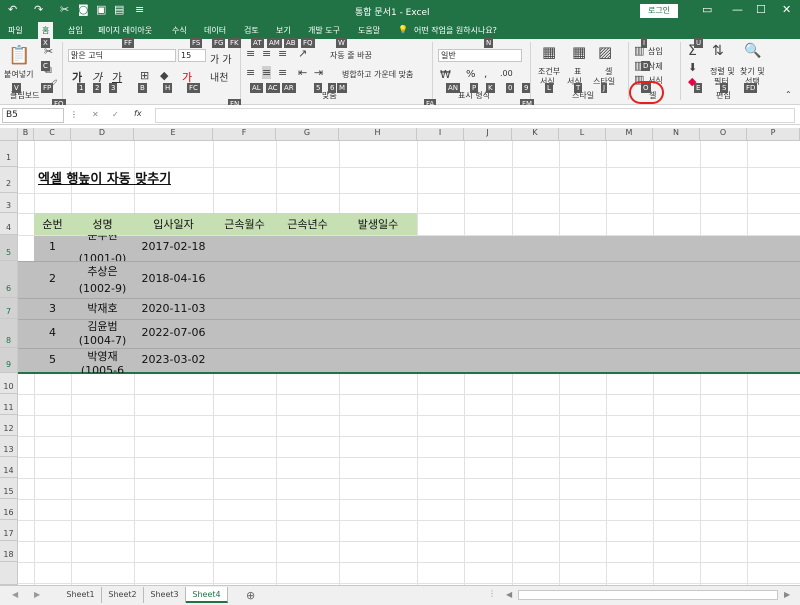  Describe the element at coordinates (139, 9) in the screenshot. I see `customize-qat-icon: ≡` at that location.